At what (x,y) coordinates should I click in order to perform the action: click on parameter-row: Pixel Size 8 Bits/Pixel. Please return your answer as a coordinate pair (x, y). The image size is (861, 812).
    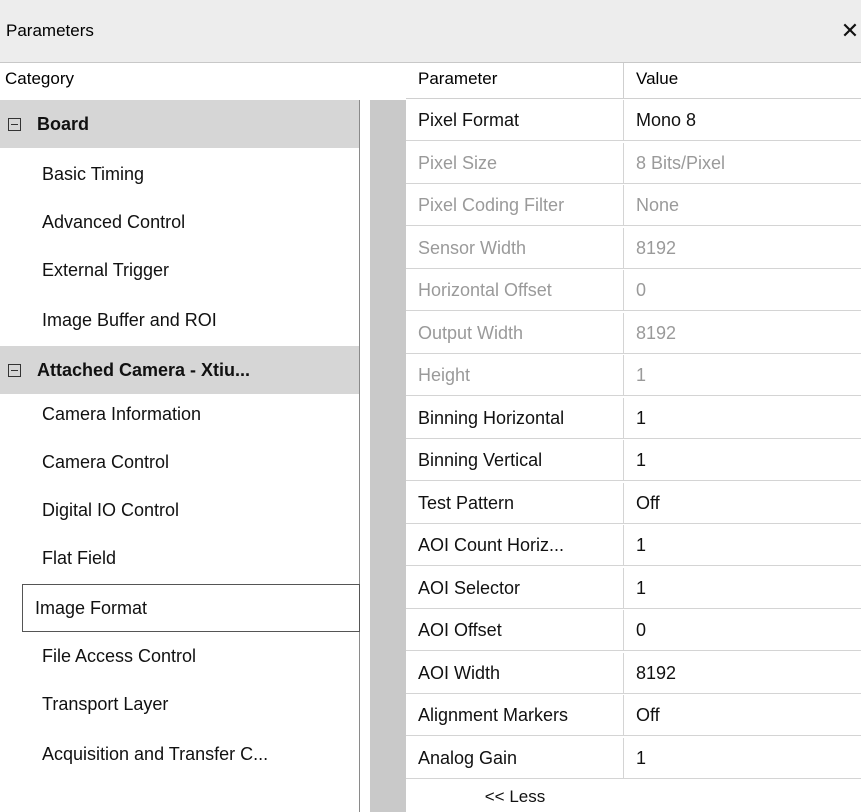
    Looking at the image, I should click on (633, 163).